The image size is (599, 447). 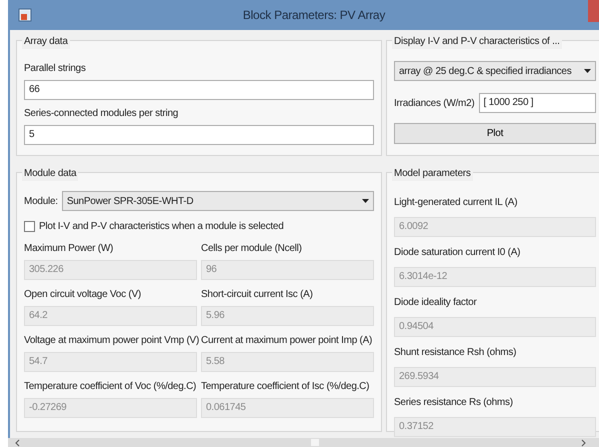 I want to click on input-field: 96, so click(x=287, y=270).